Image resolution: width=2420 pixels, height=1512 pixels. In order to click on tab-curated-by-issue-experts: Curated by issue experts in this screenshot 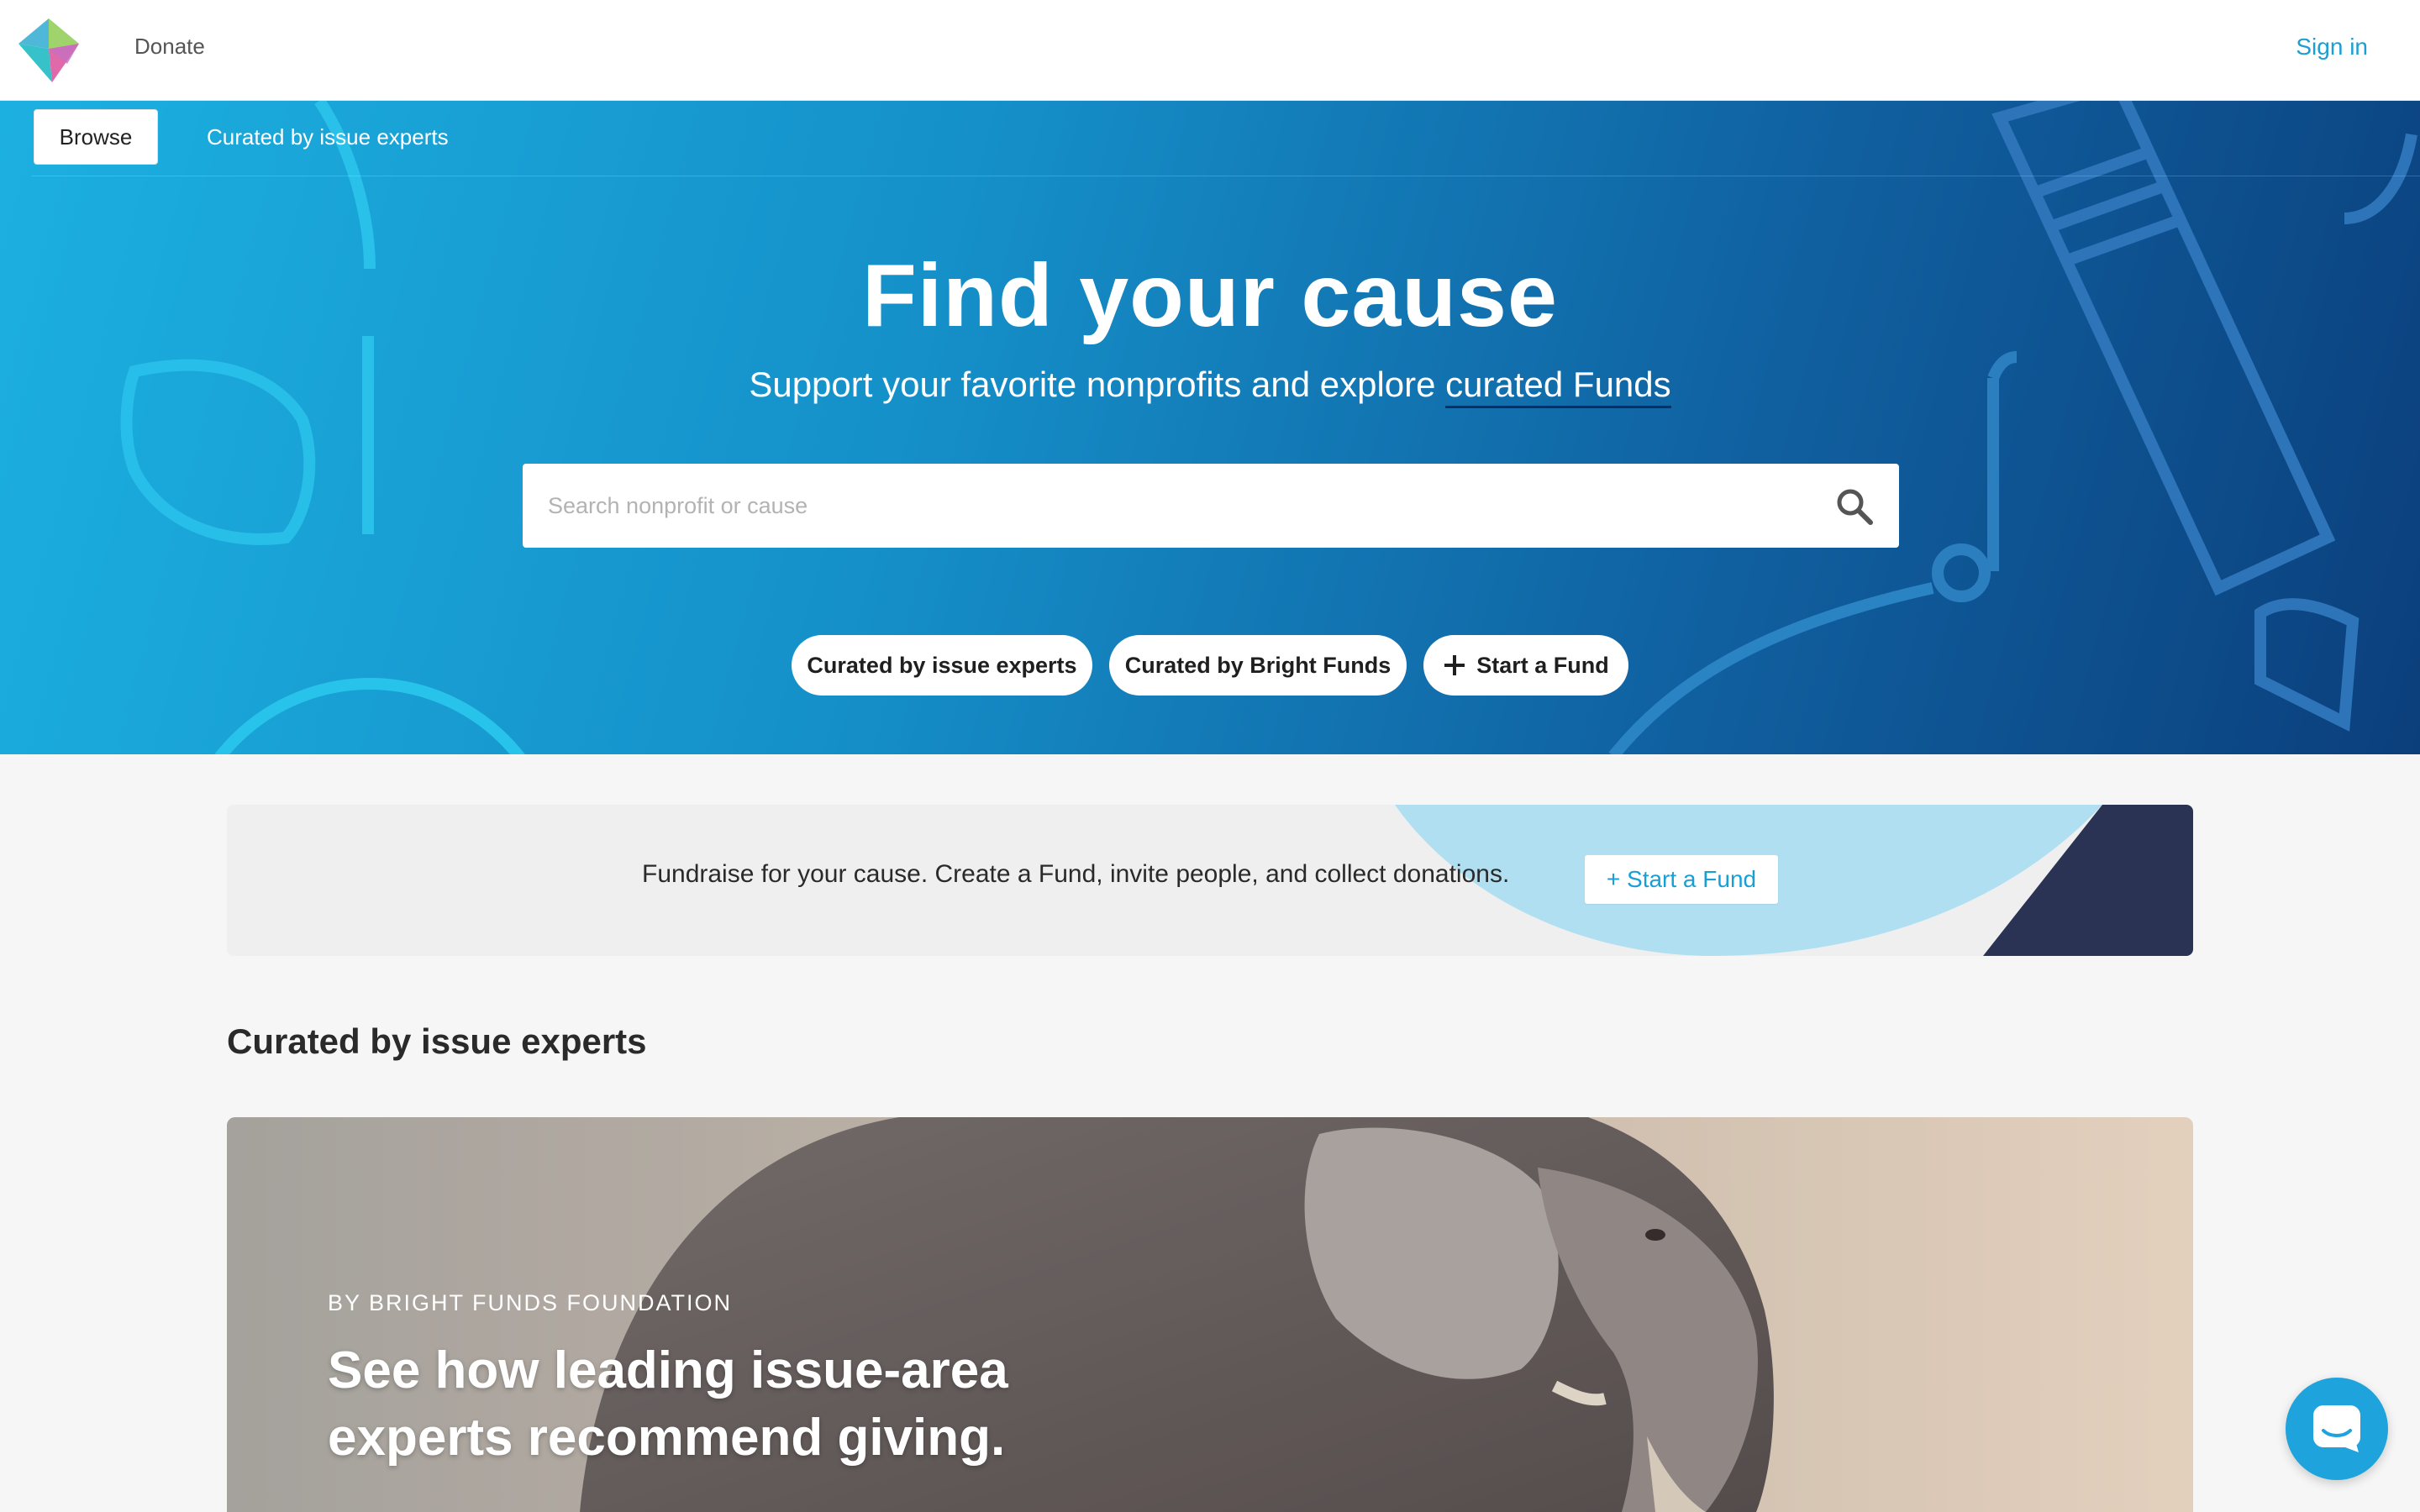, I will do `click(328, 137)`.